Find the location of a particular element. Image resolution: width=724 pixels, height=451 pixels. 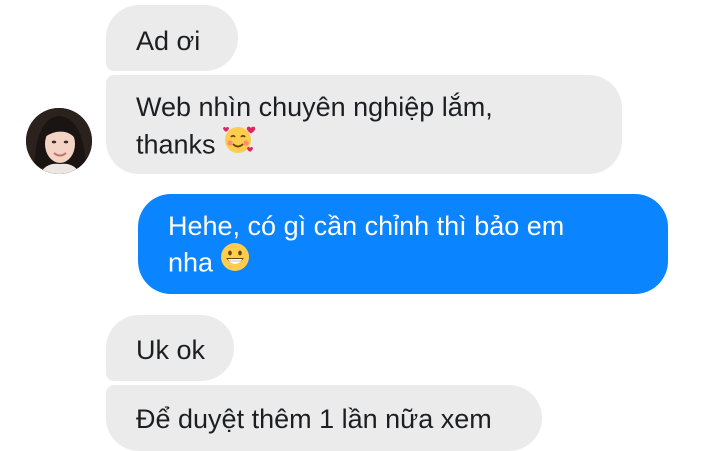

message-text: Hehe, có gì cần chỉnh thì bảo em is located at coordinates (366, 226).